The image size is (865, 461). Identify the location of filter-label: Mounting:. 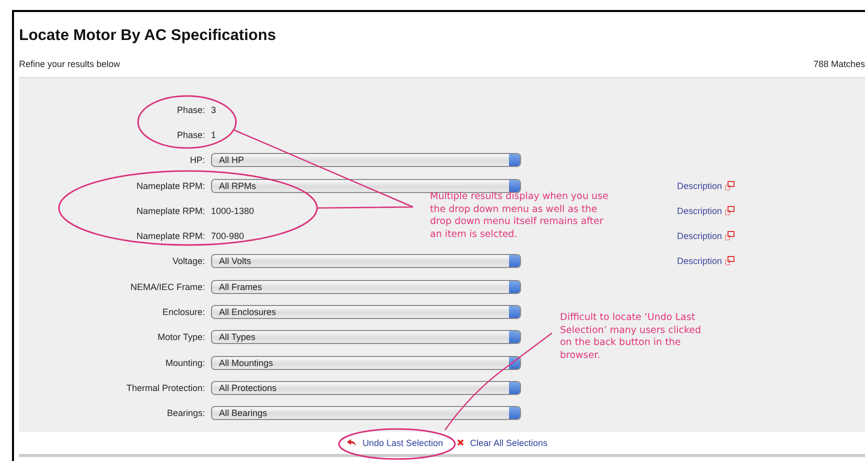
(185, 363).